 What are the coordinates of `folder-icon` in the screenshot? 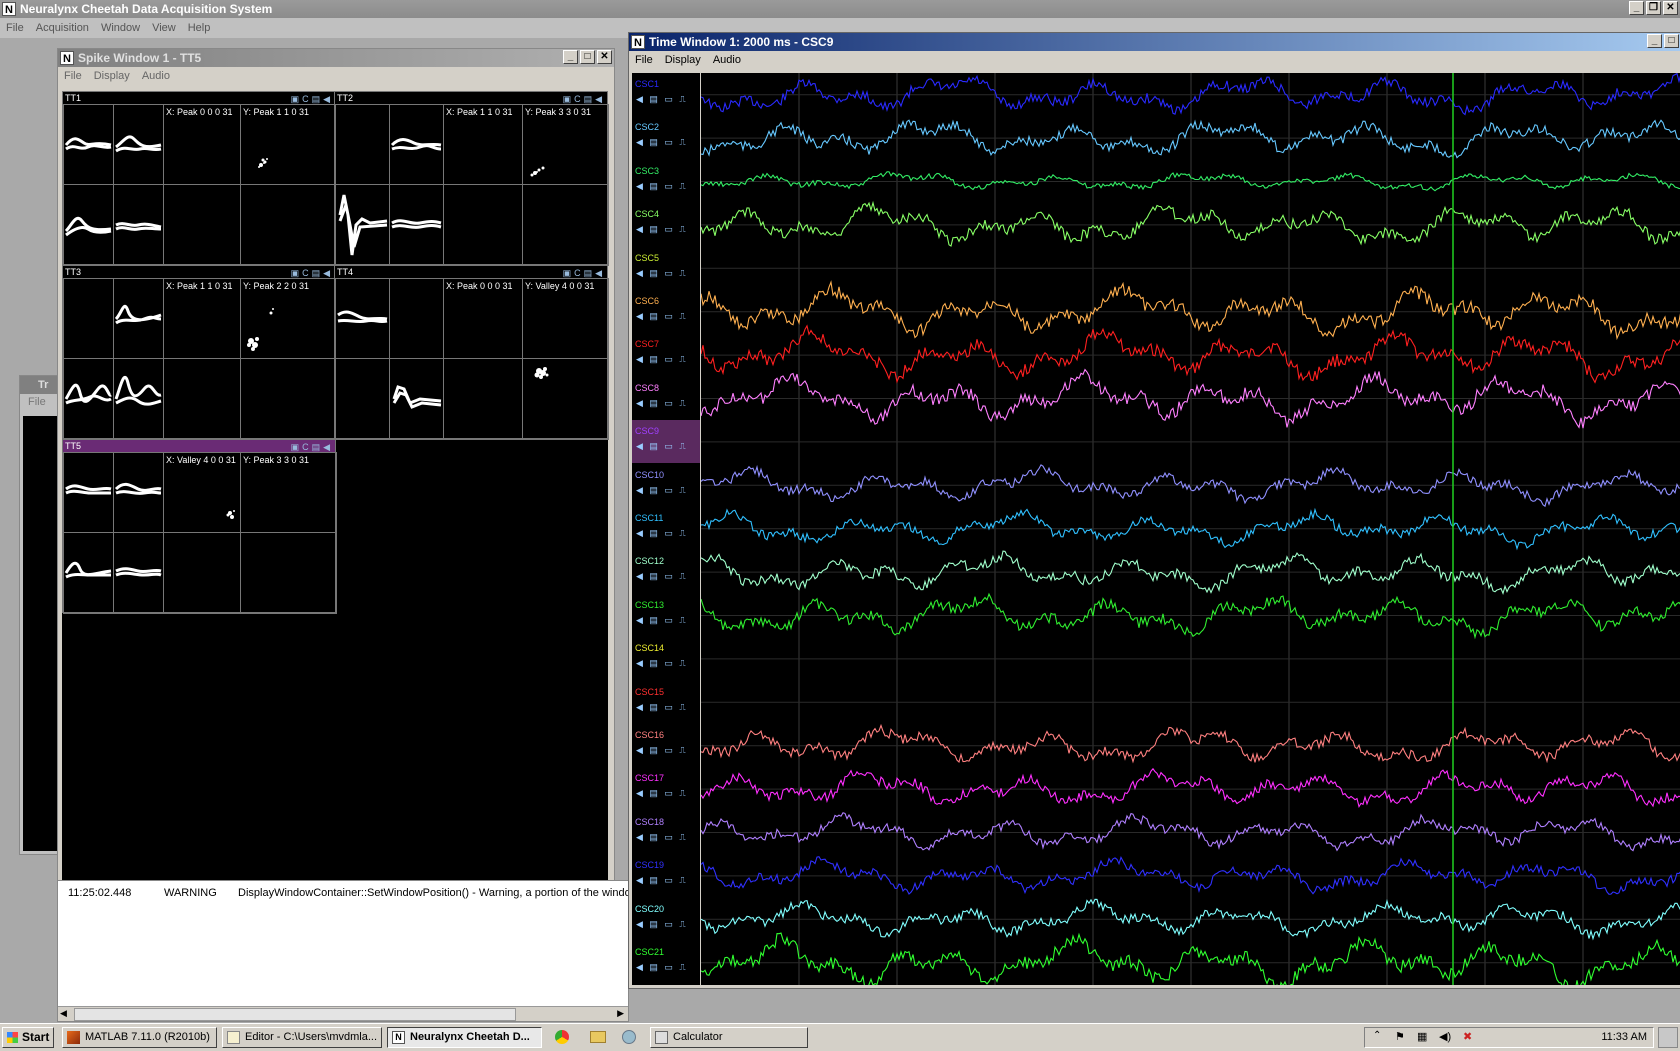 It's located at (598, 1037).